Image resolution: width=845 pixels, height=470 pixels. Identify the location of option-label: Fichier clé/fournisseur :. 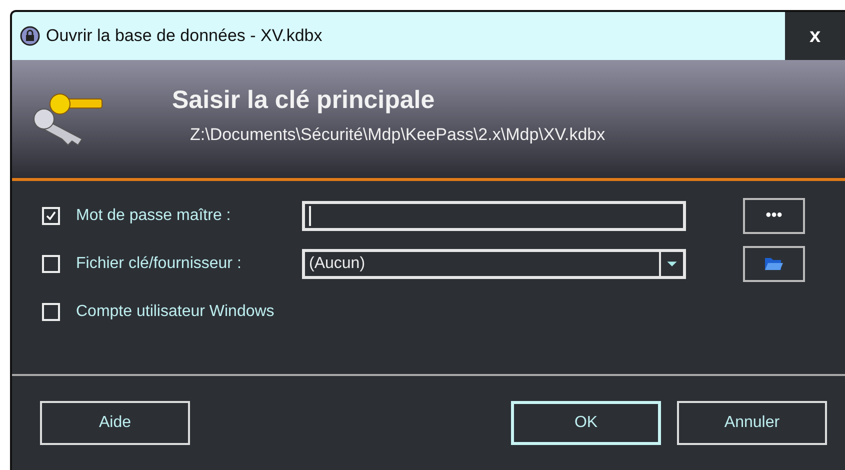
(159, 264).